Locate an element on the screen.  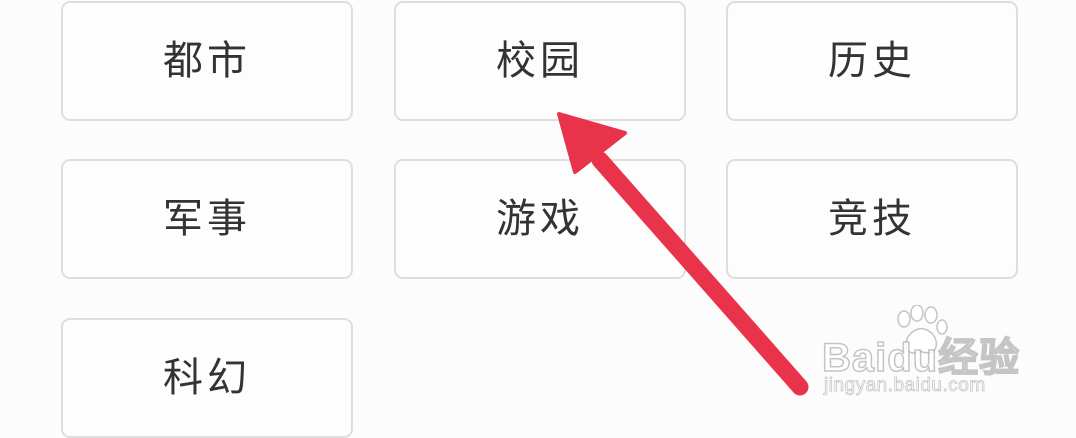
genre-label: 游戏 is located at coordinates (540, 219).